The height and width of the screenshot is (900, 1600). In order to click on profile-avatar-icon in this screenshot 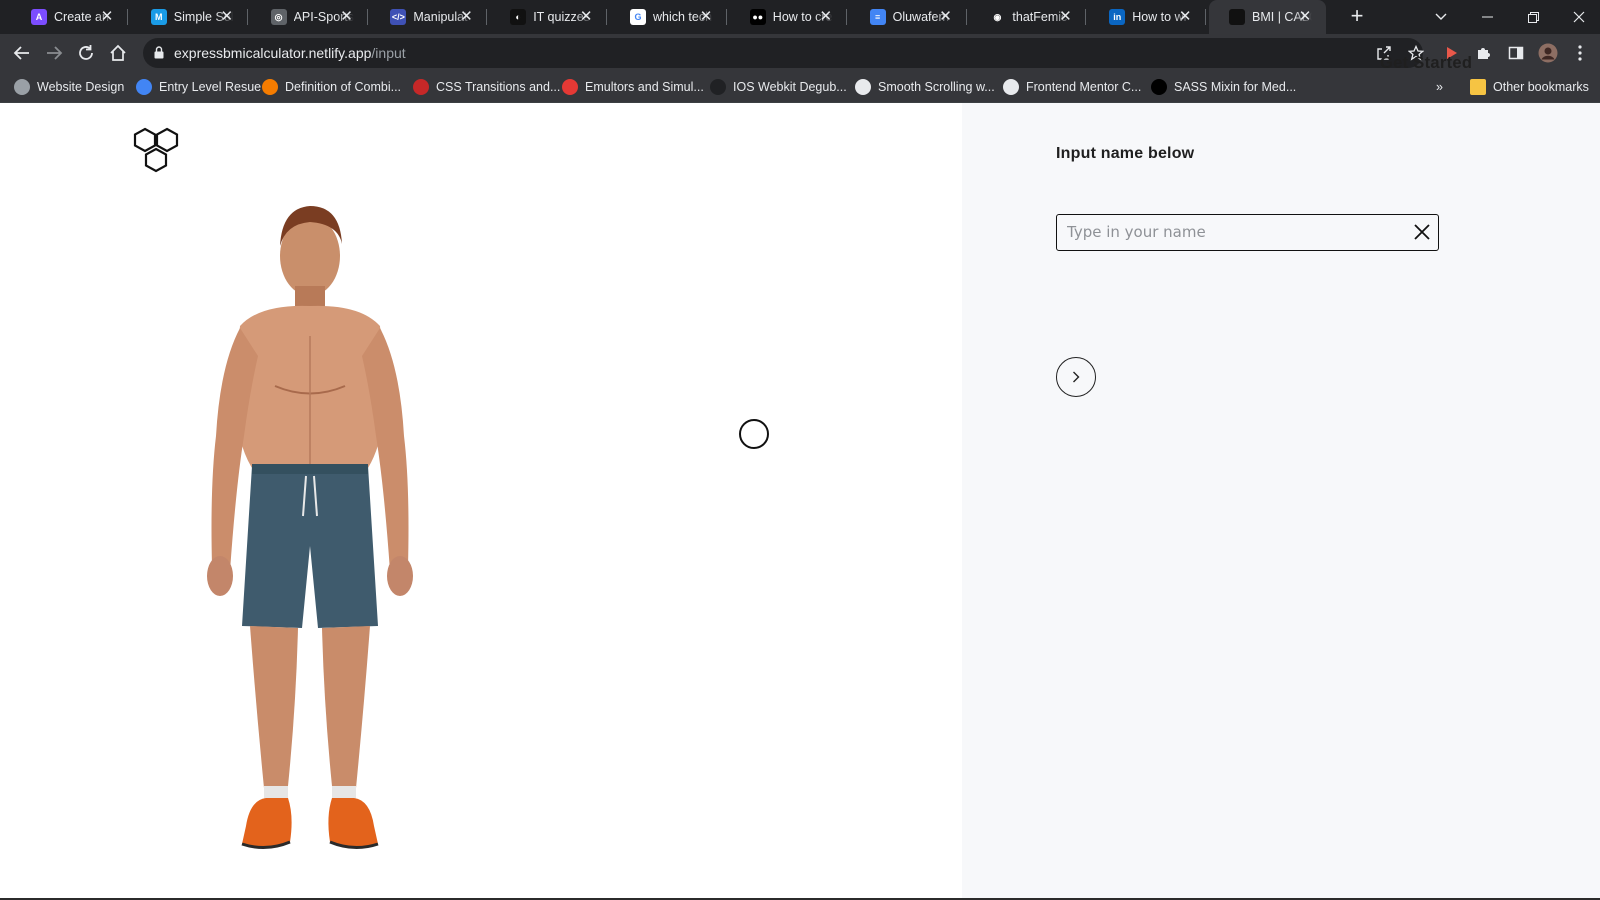, I will do `click(1548, 53)`.